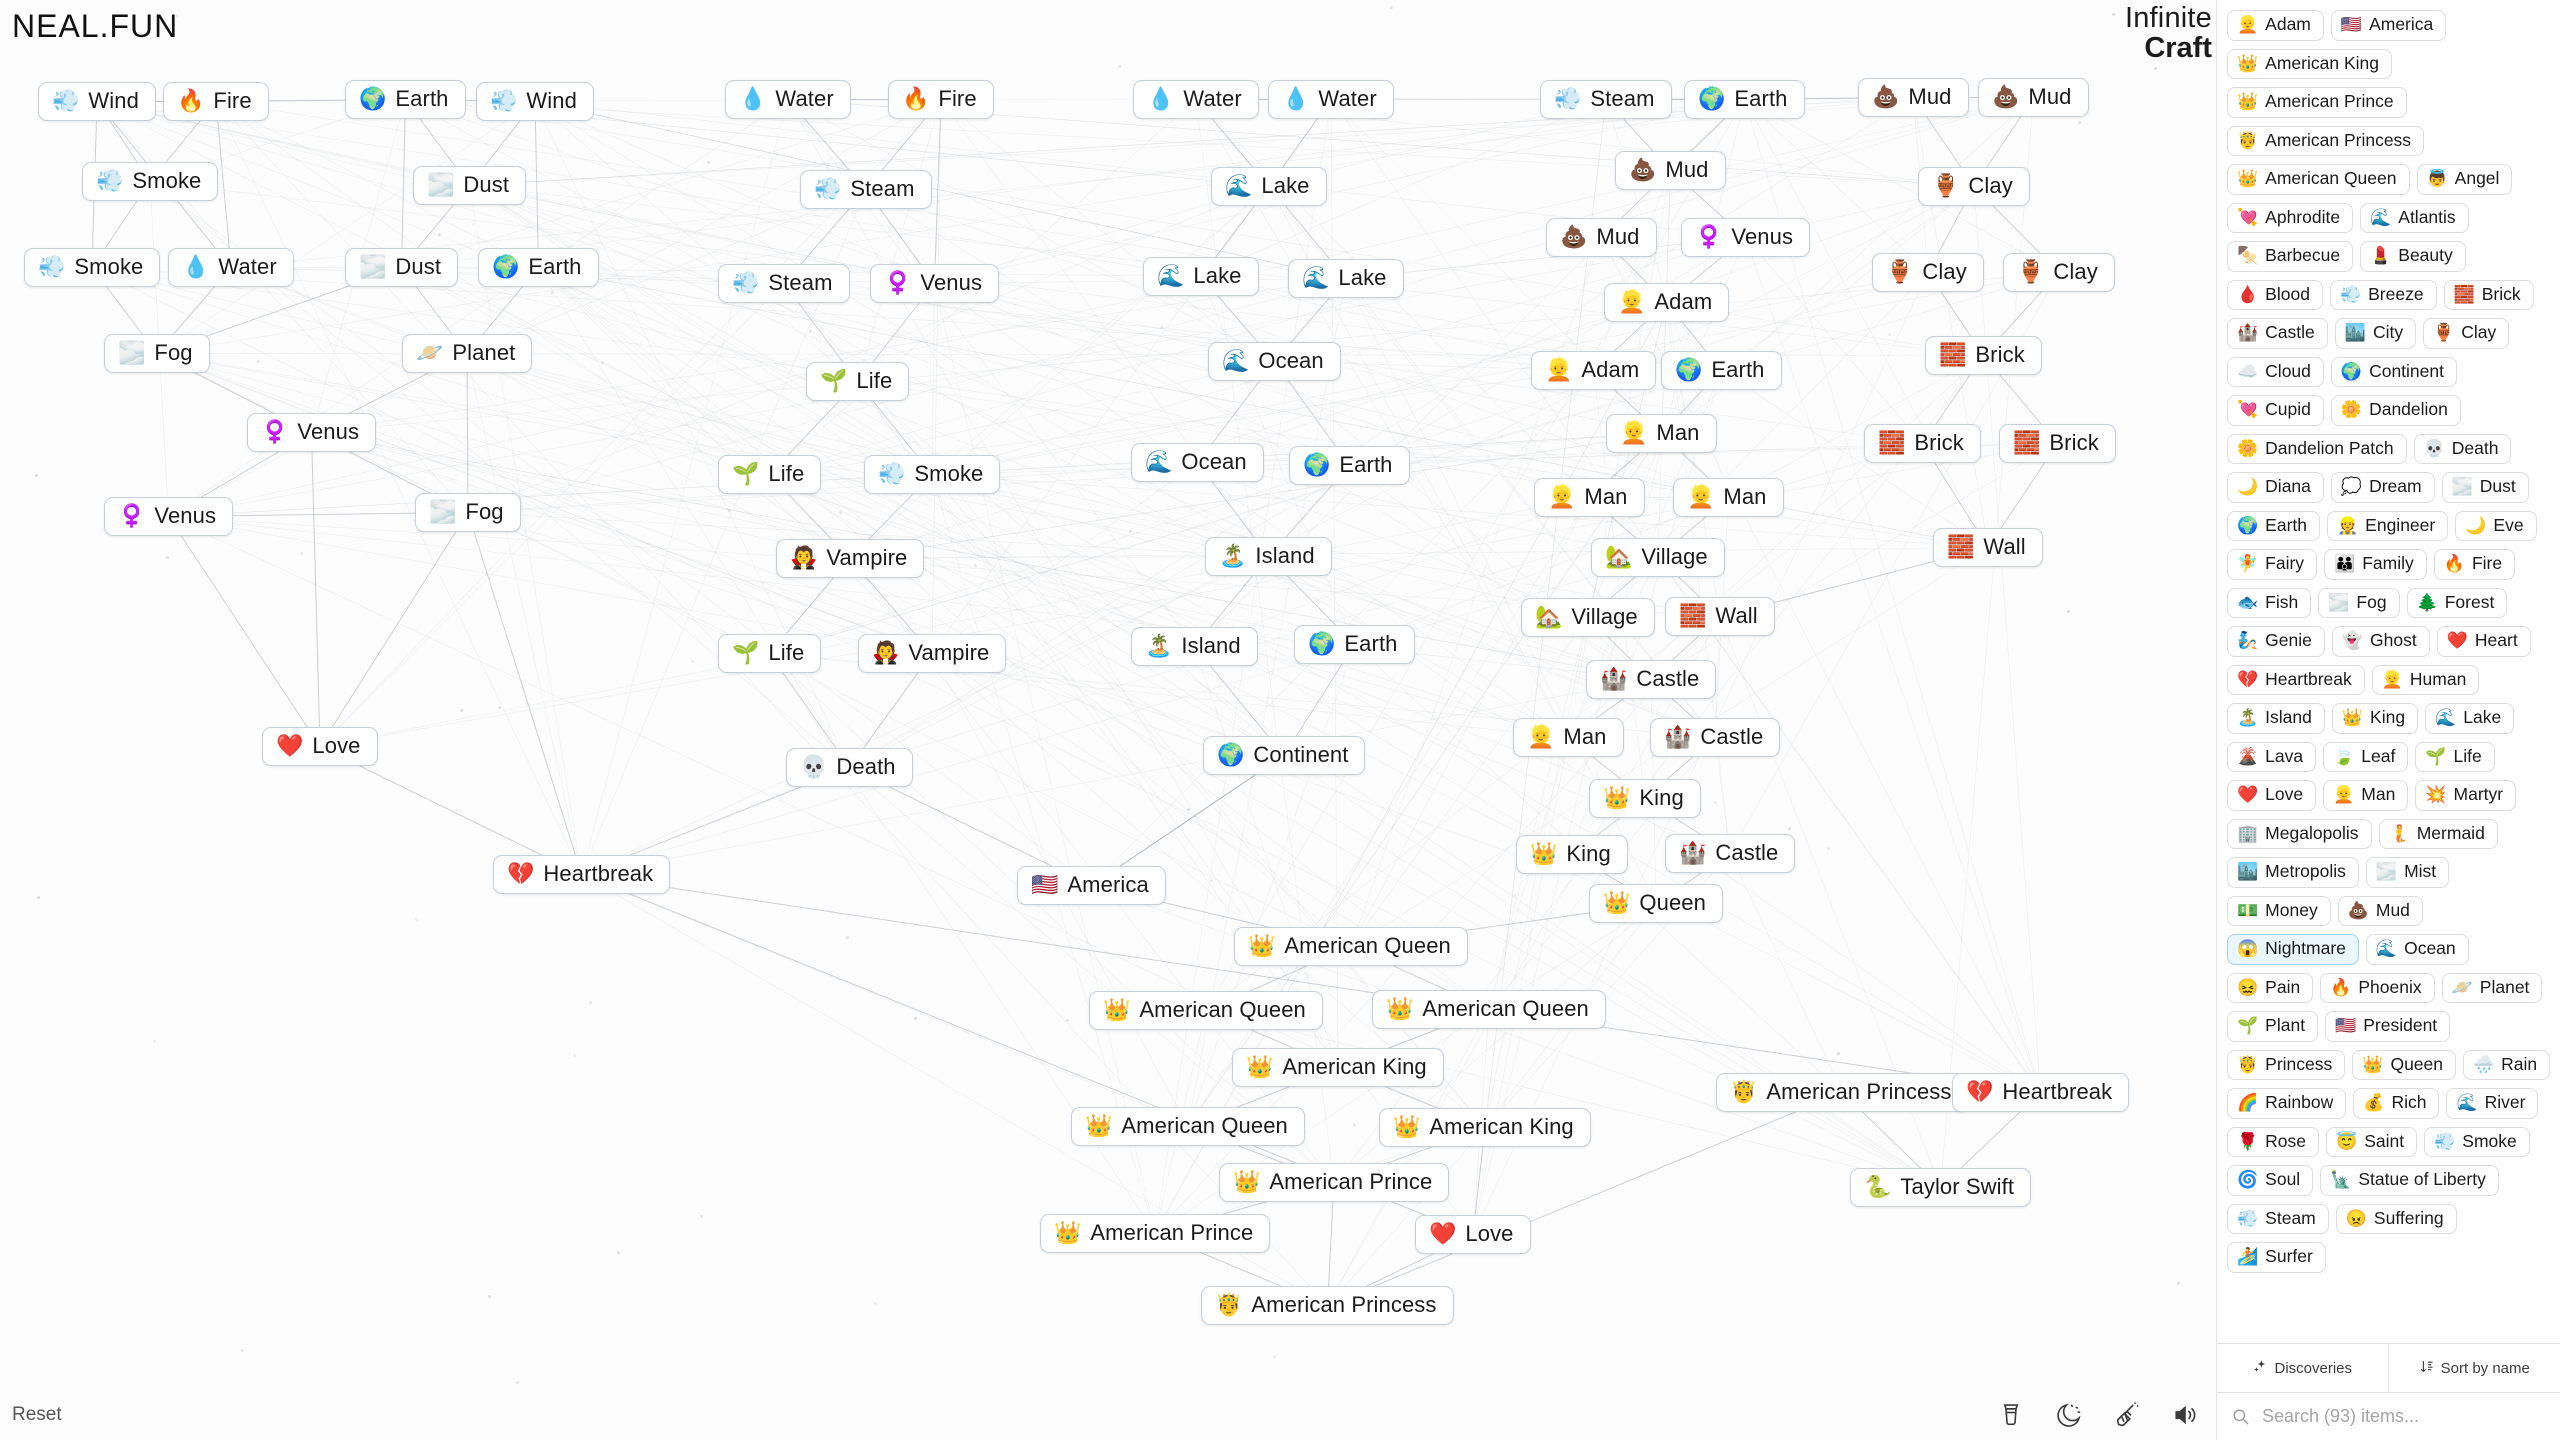  What do you see at coordinates (2485, 487) in the screenshot?
I see `sidebar-item: 🌫️ Dust` at bounding box center [2485, 487].